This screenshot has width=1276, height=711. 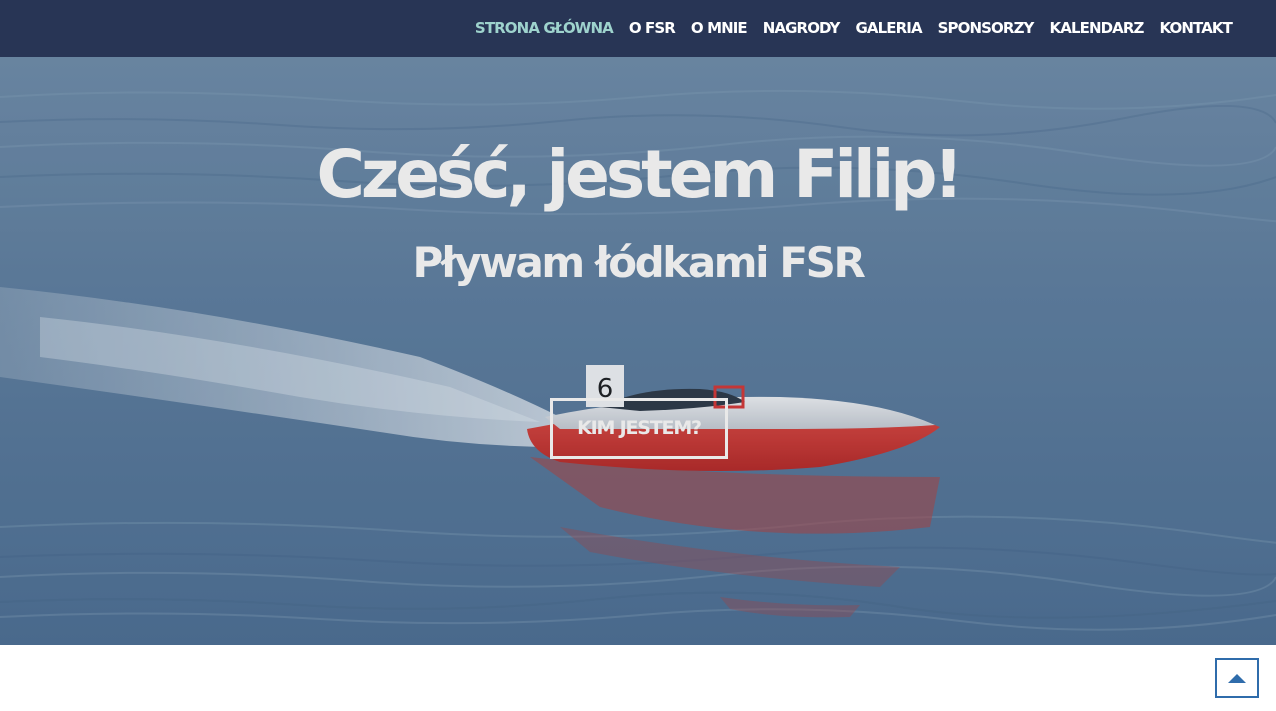 I want to click on kim-jestem-button: KIM JESTEM?, so click(x=639, y=428).